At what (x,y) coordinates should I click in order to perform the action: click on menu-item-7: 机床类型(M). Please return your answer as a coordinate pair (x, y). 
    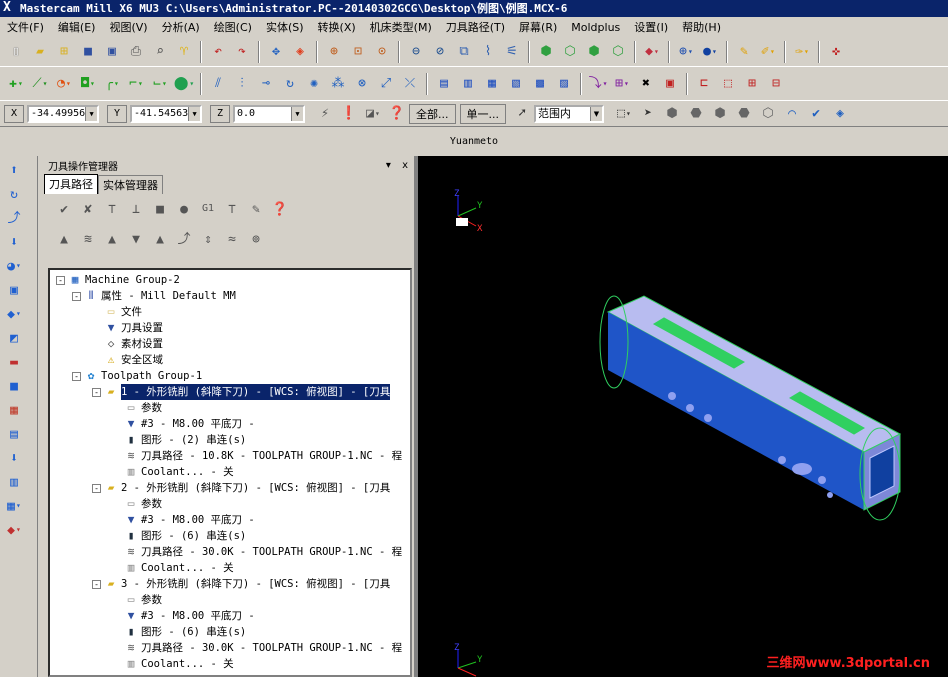
    Looking at the image, I should click on (401, 27).